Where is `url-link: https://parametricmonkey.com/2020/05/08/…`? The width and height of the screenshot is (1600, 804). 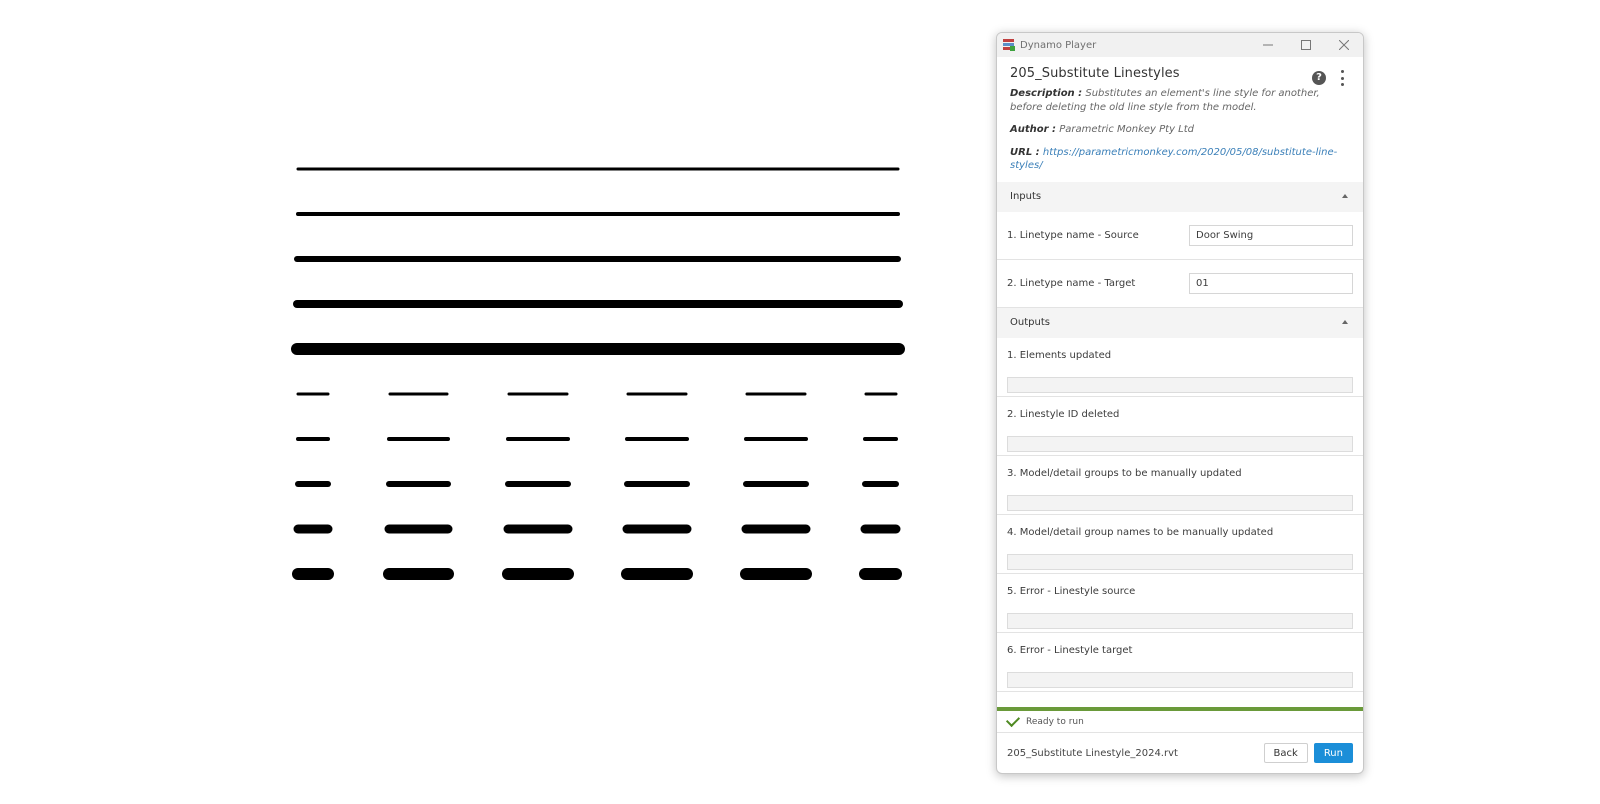
url-link: https://parametricmonkey.com/2020/05/08/… is located at coordinates (1173, 159).